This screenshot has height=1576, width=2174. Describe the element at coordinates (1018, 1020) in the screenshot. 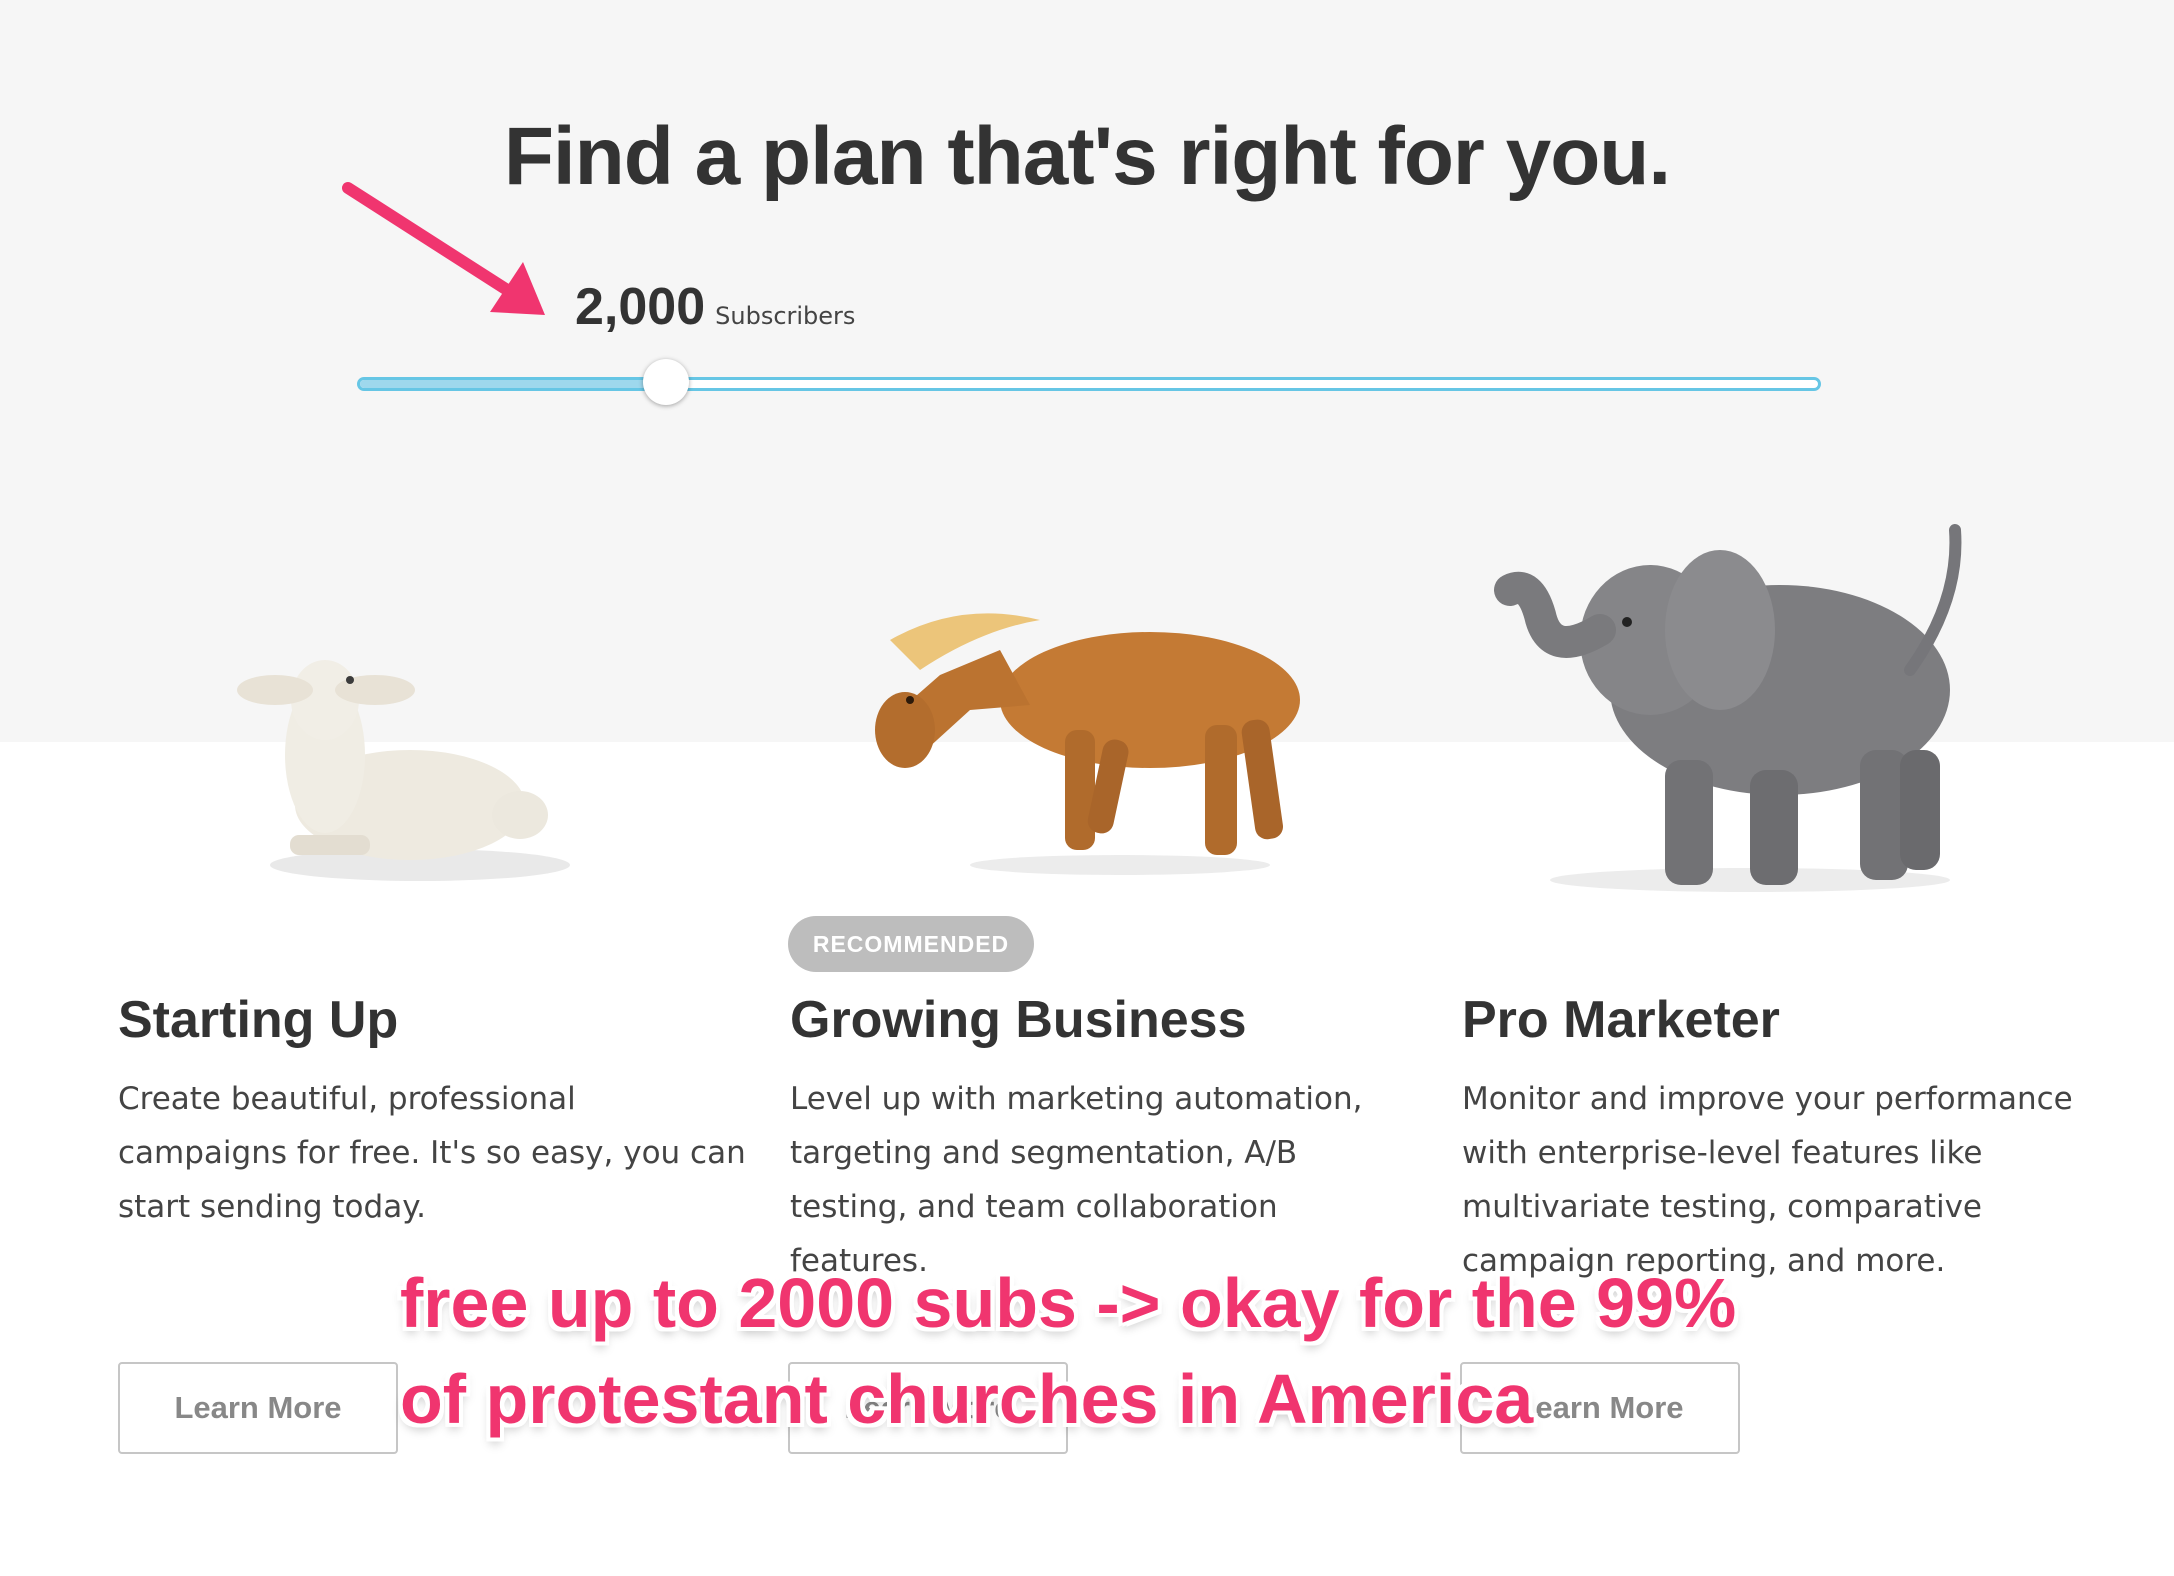

I see `plan-title: Growing Business` at that location.